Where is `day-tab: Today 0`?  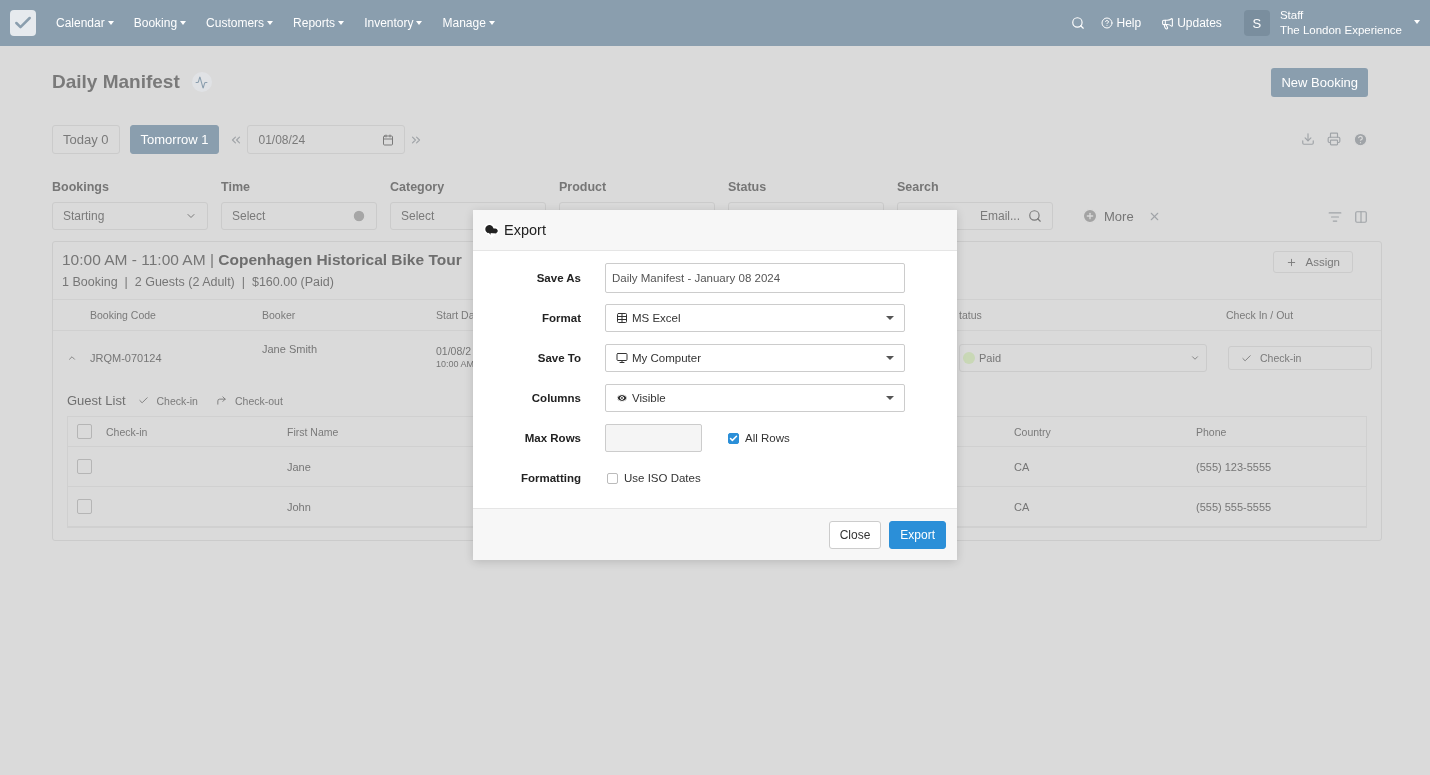 day-tab: Today 0 is located at coordinates (86, 139).